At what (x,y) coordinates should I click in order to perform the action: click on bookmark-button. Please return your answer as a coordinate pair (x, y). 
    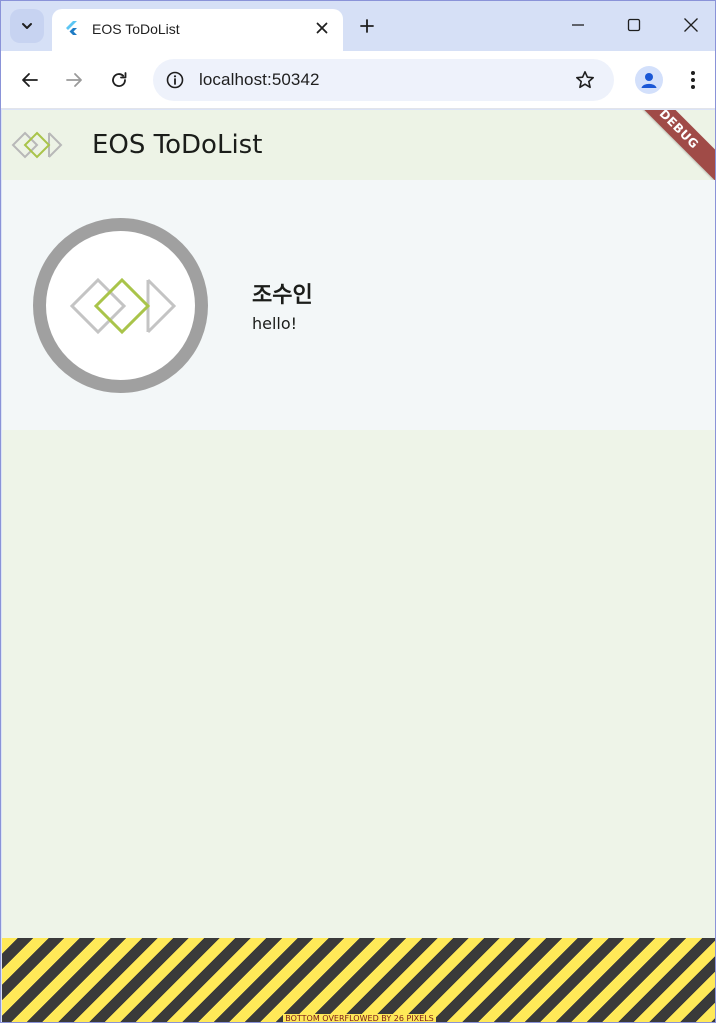
    Looking at the image, I should click on (585, 80).